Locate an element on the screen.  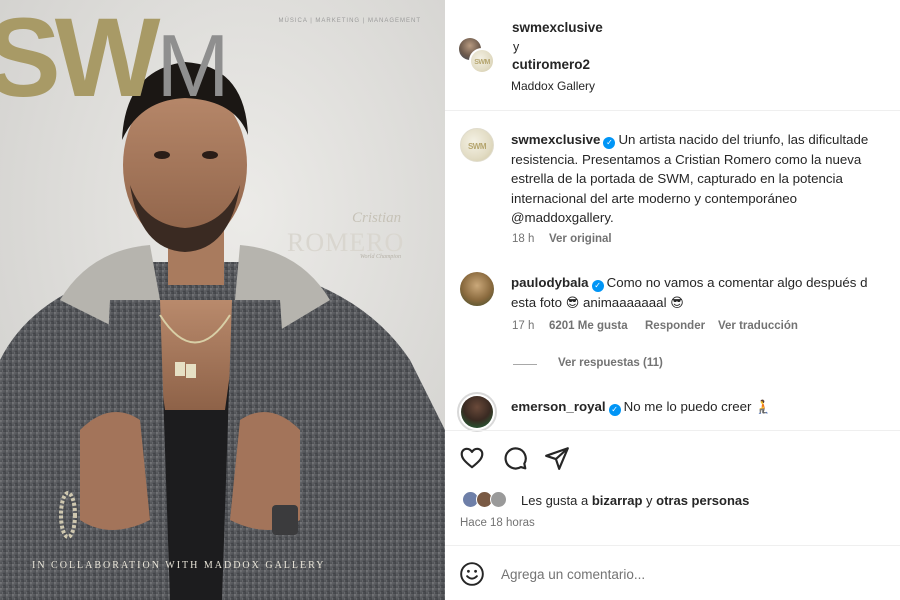
comment-dybala-username: paulodybala is located at coordinates (550, 282).